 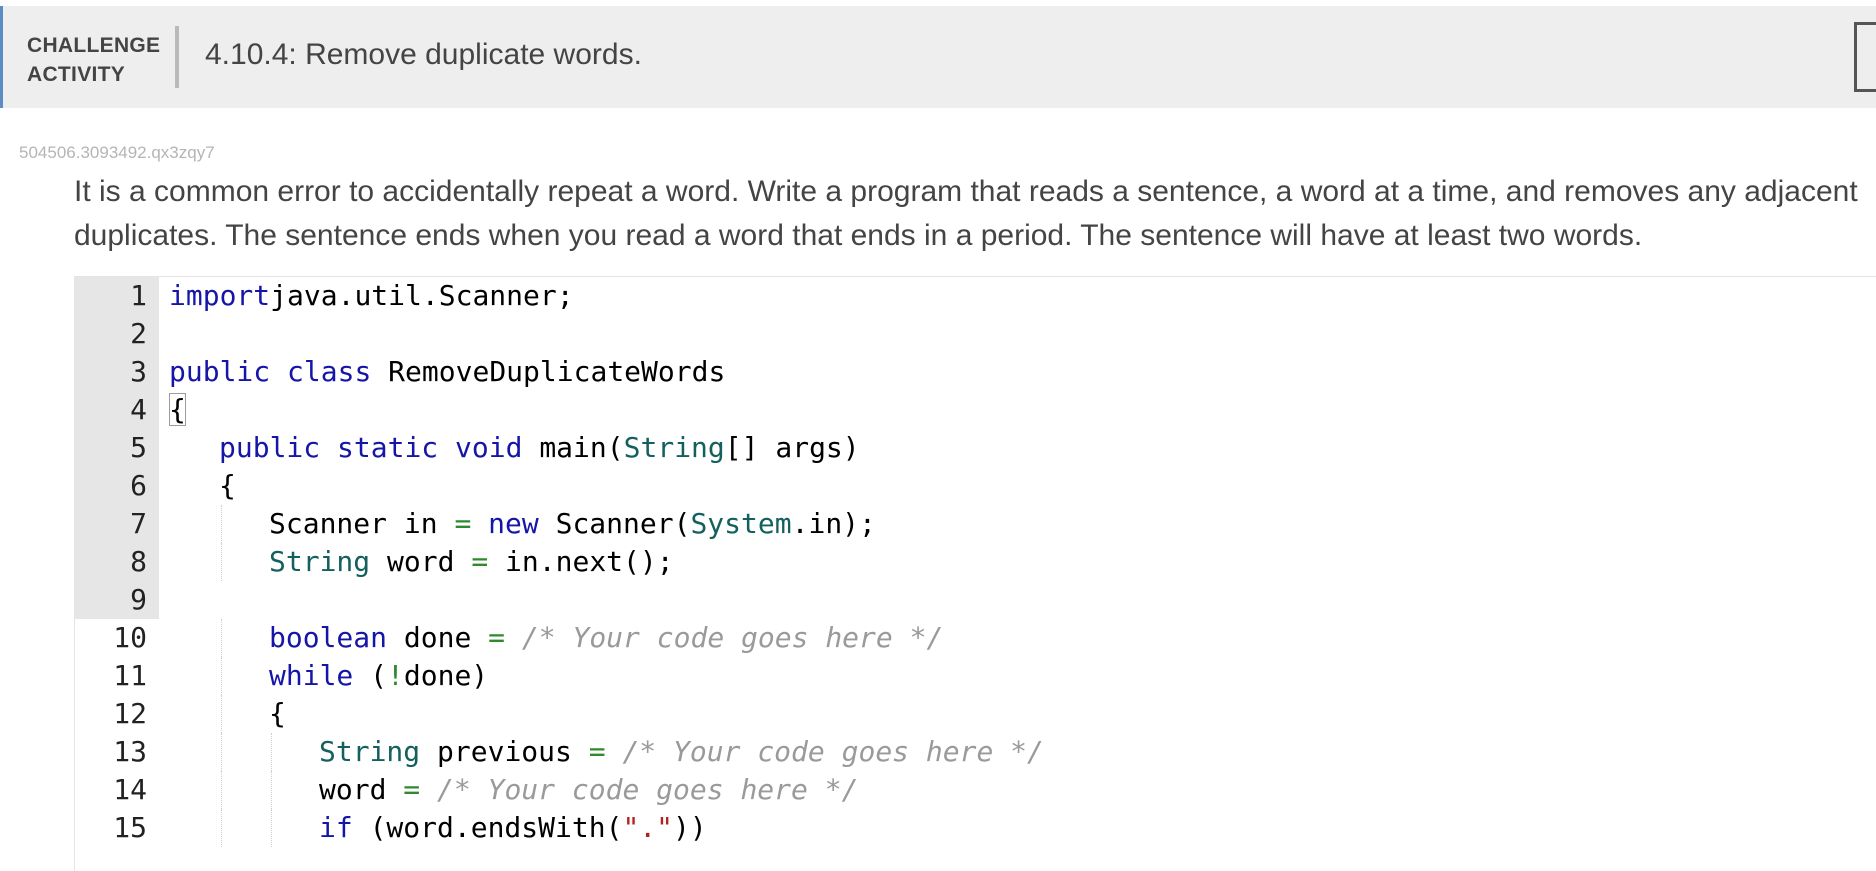 I want to click on code-token-kw: static, so click(x=388, y=447).